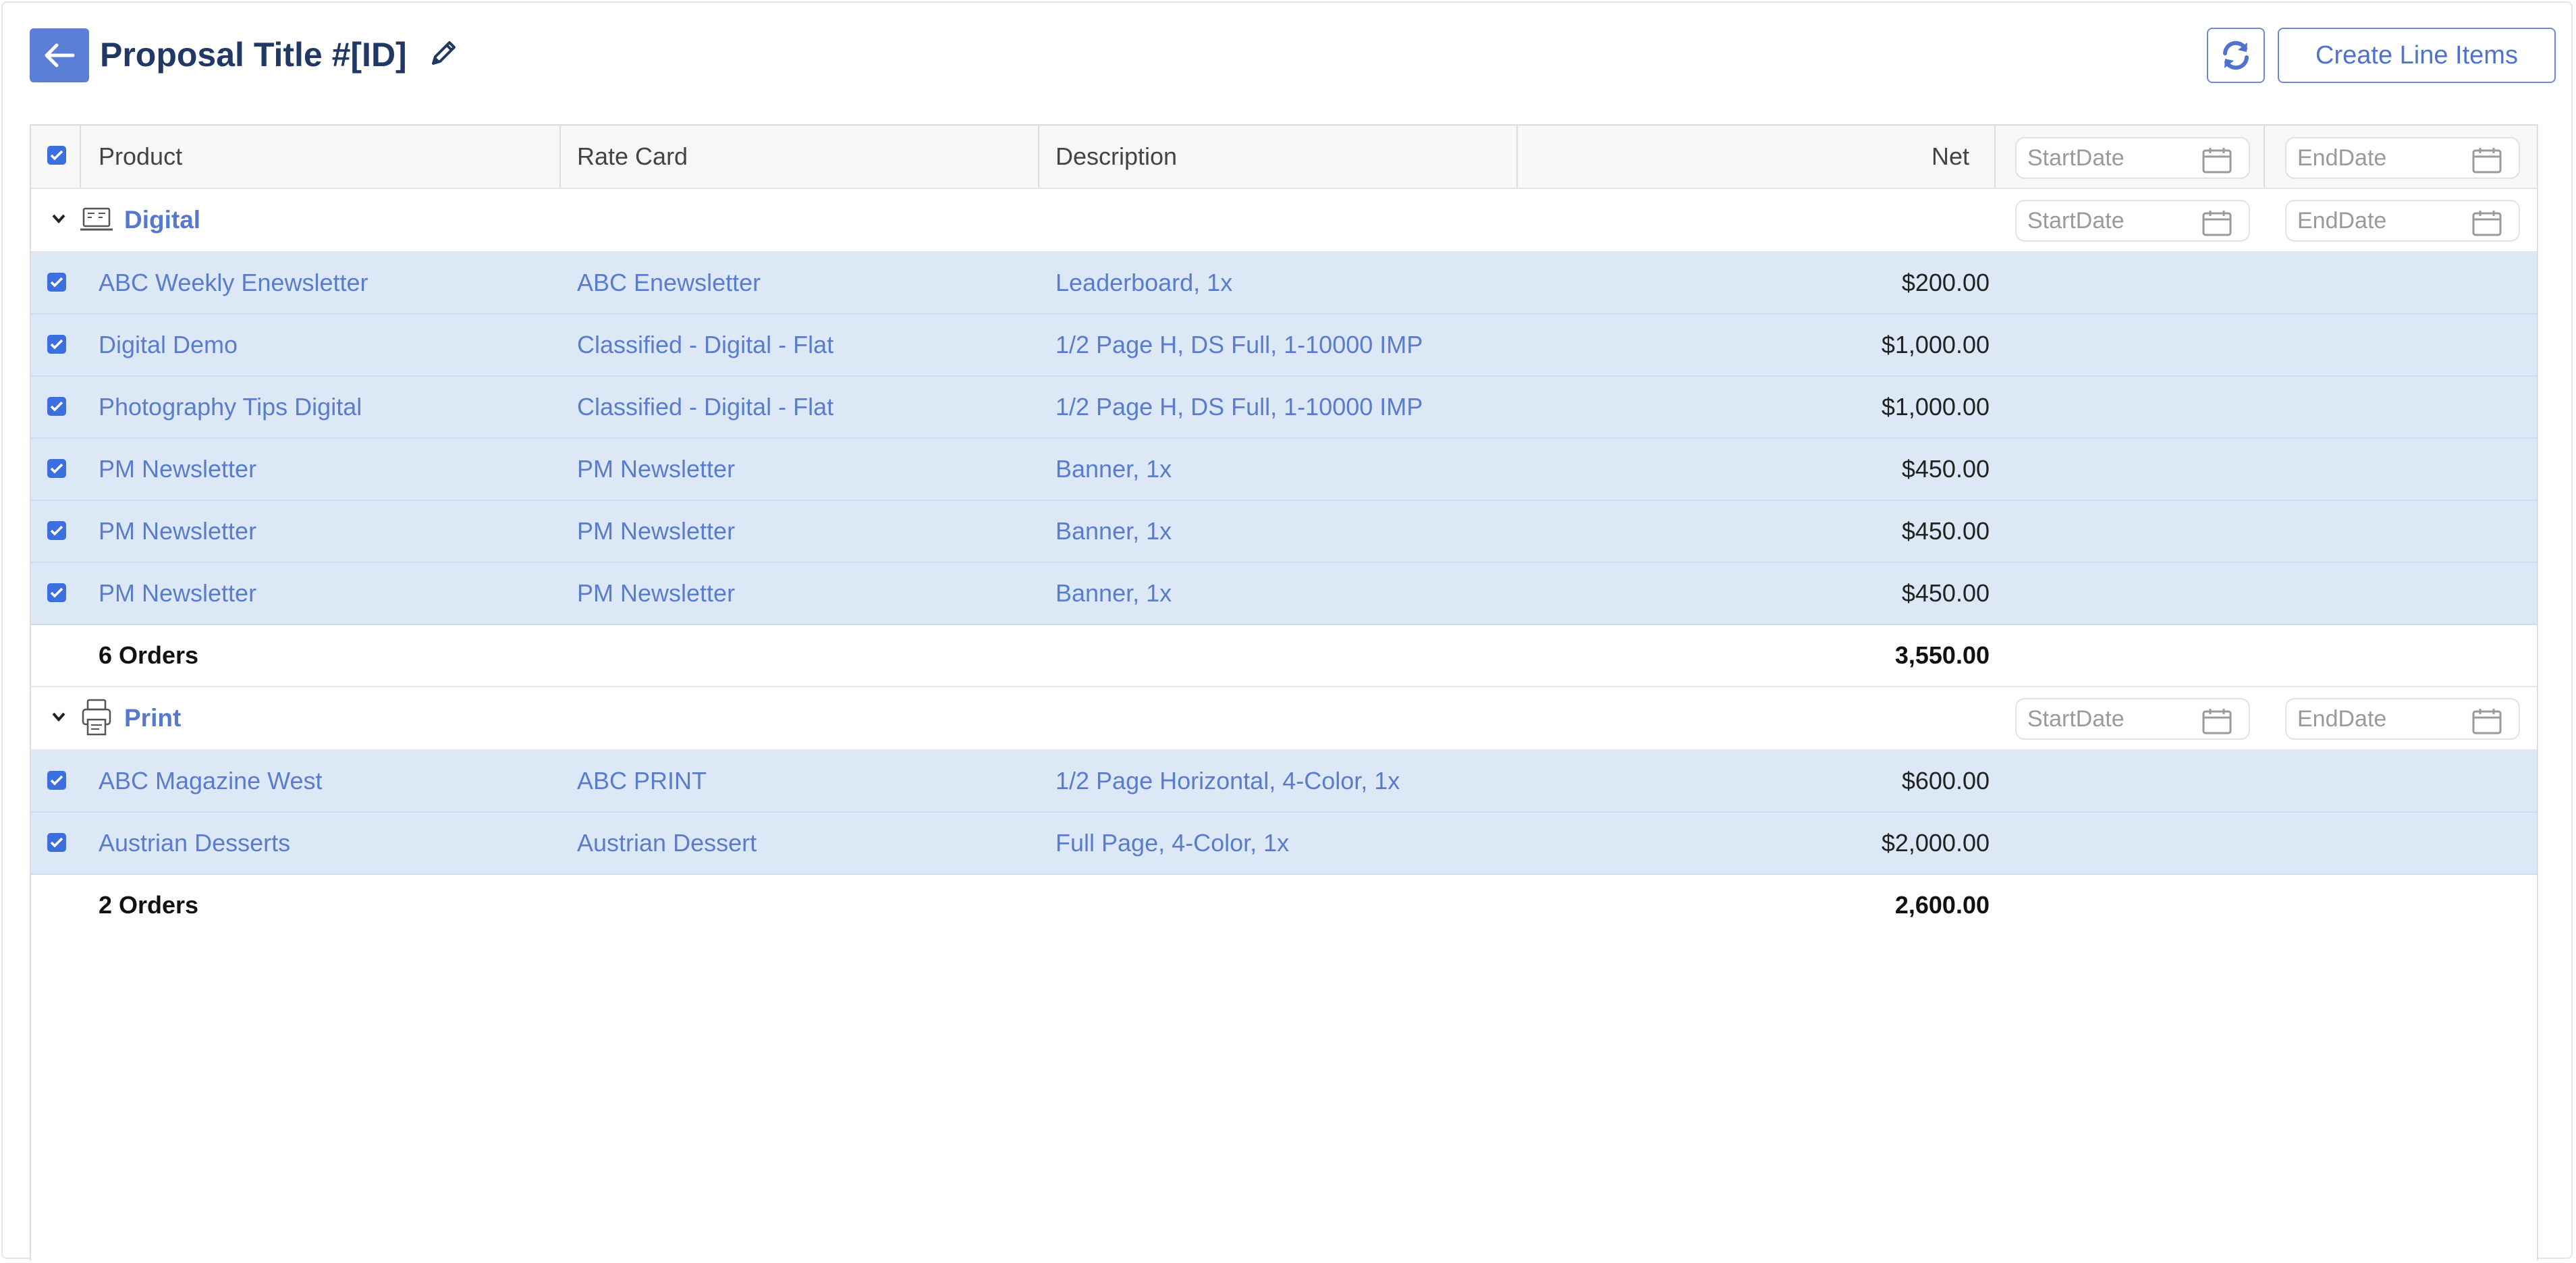 This screenshot has width=2576, height=1263. Describe the element at coordinates (1284, 906) in the screenshot. I see `group-footer-print: 2 Orders 2,600.00` at that location.